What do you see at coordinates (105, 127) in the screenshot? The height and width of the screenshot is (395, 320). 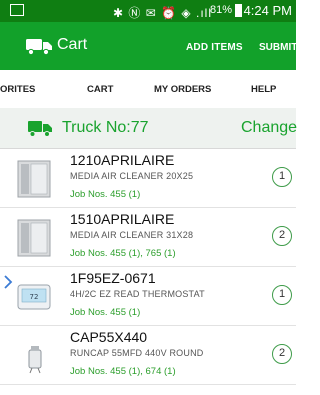 I see `truck-number: Truck No:77` at bounding box center [105, 127].